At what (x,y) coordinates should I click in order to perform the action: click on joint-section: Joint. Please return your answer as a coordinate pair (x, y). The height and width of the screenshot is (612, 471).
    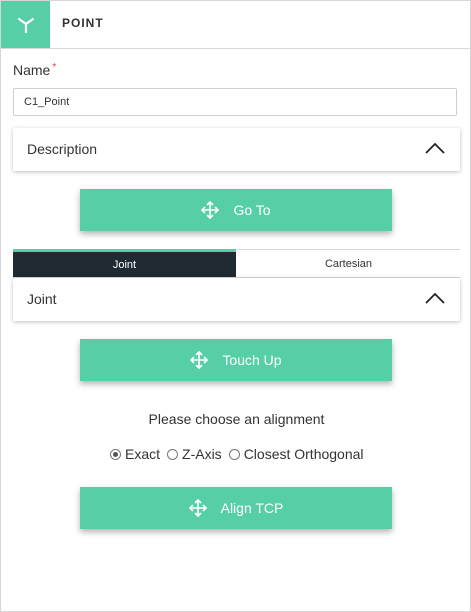
    Looking at the image, I should click on (236, 299).